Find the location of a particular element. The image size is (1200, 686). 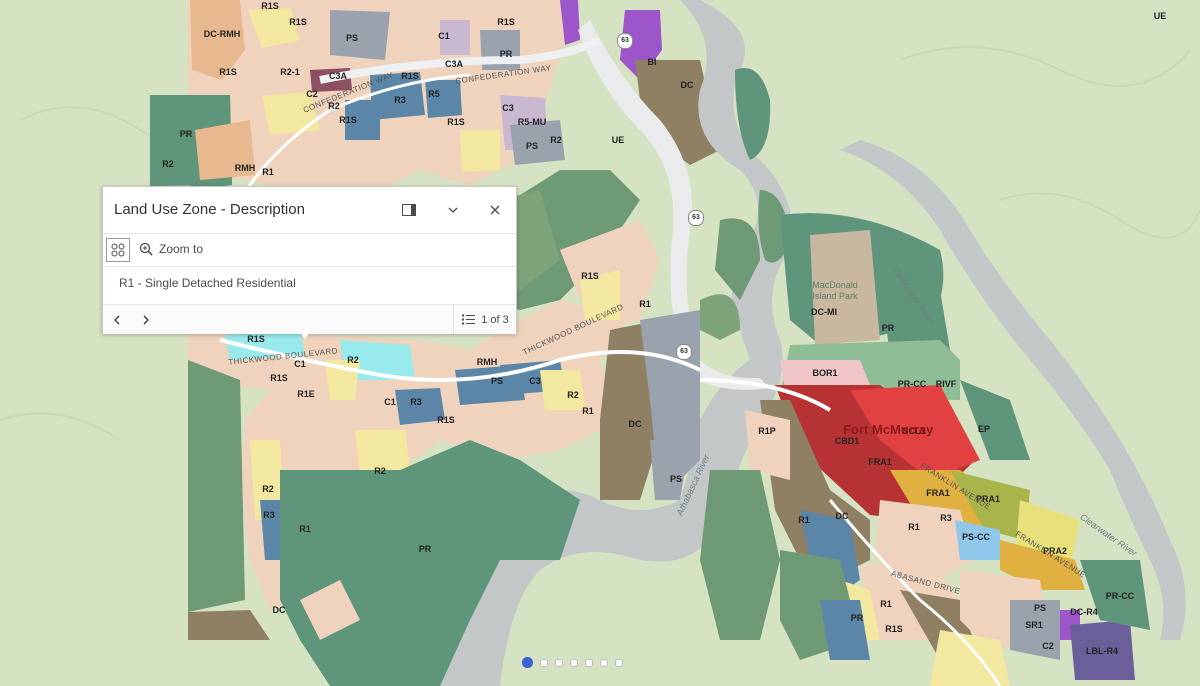

close-button is located at coordinates (495, 210).